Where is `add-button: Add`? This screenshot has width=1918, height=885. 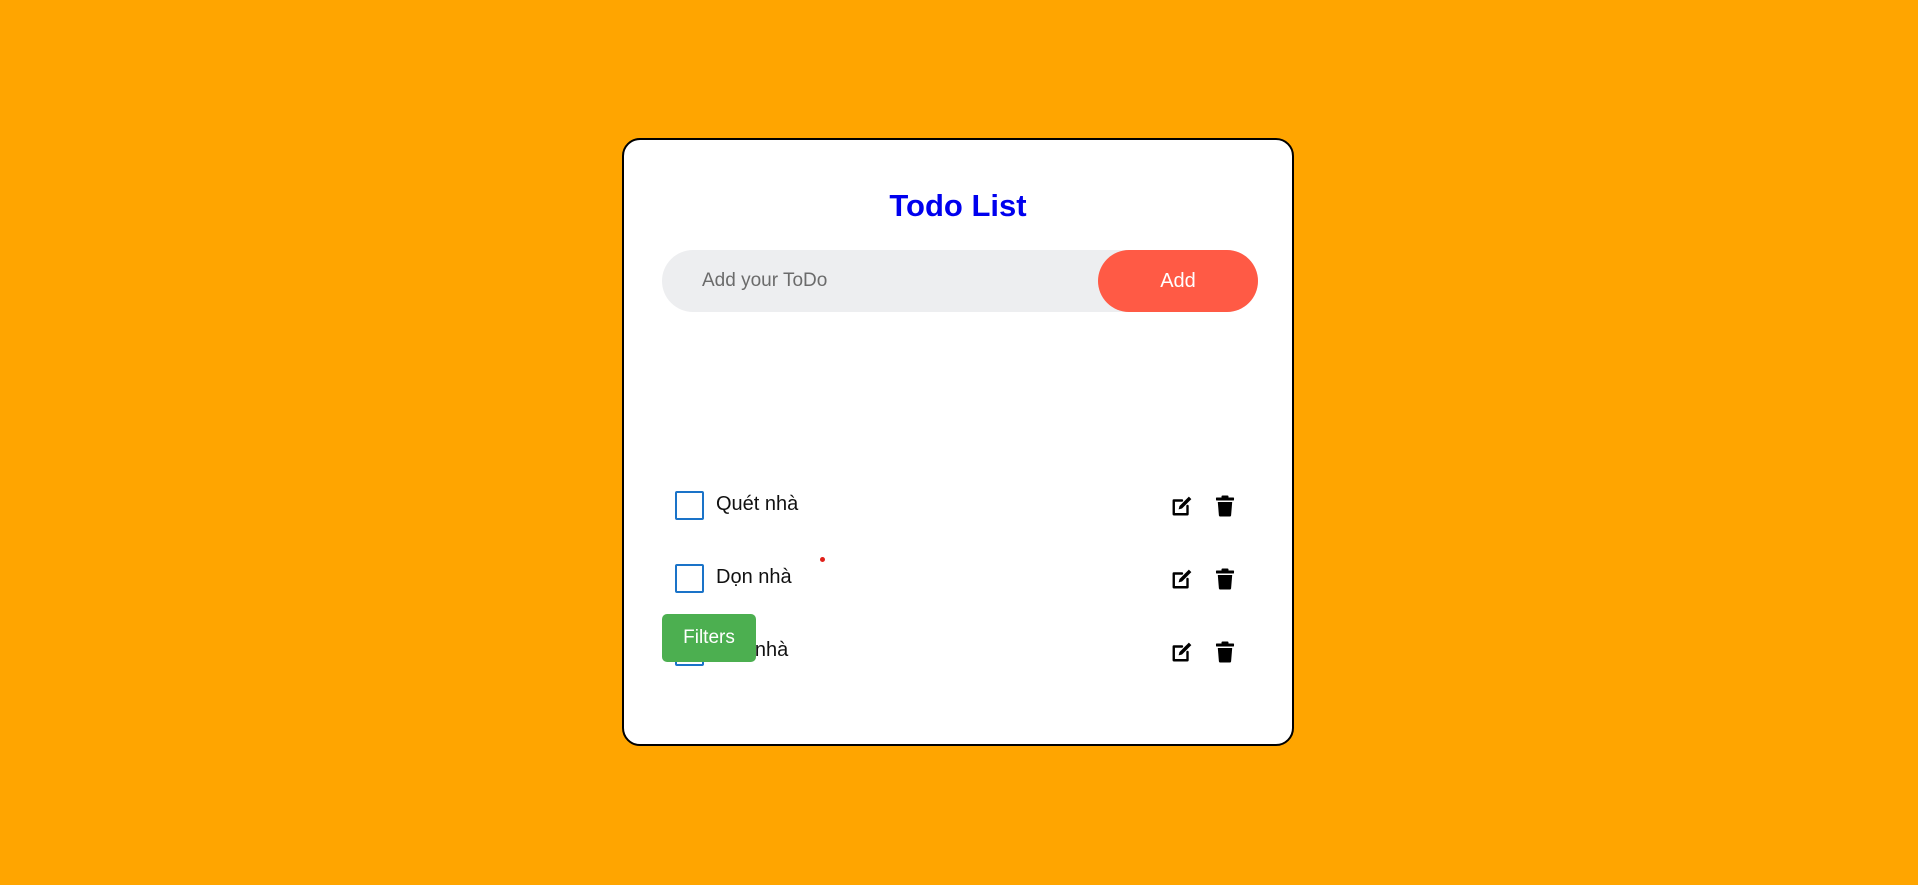 add-button: Add is located at coordinates (1178, 281).